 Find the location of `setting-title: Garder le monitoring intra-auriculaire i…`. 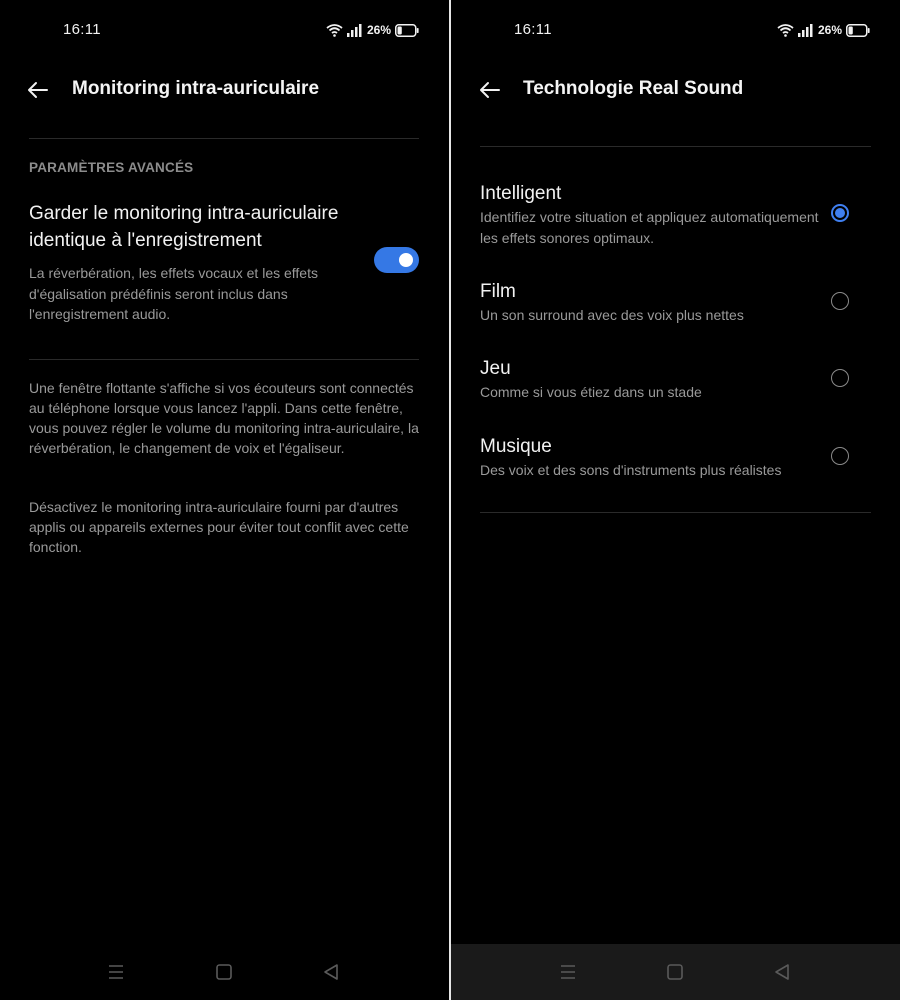

setting-title: Garder le monitoring intra-auriculaire i… is located at coordinates (184, 227).